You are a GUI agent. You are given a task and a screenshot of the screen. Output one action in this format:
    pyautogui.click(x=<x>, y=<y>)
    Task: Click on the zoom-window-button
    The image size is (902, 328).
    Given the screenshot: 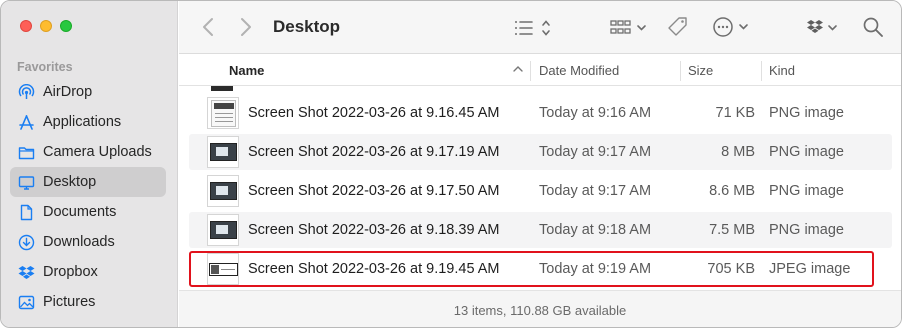 What is the action you would take?
    pyautogui.click(x=66, y=26)
    